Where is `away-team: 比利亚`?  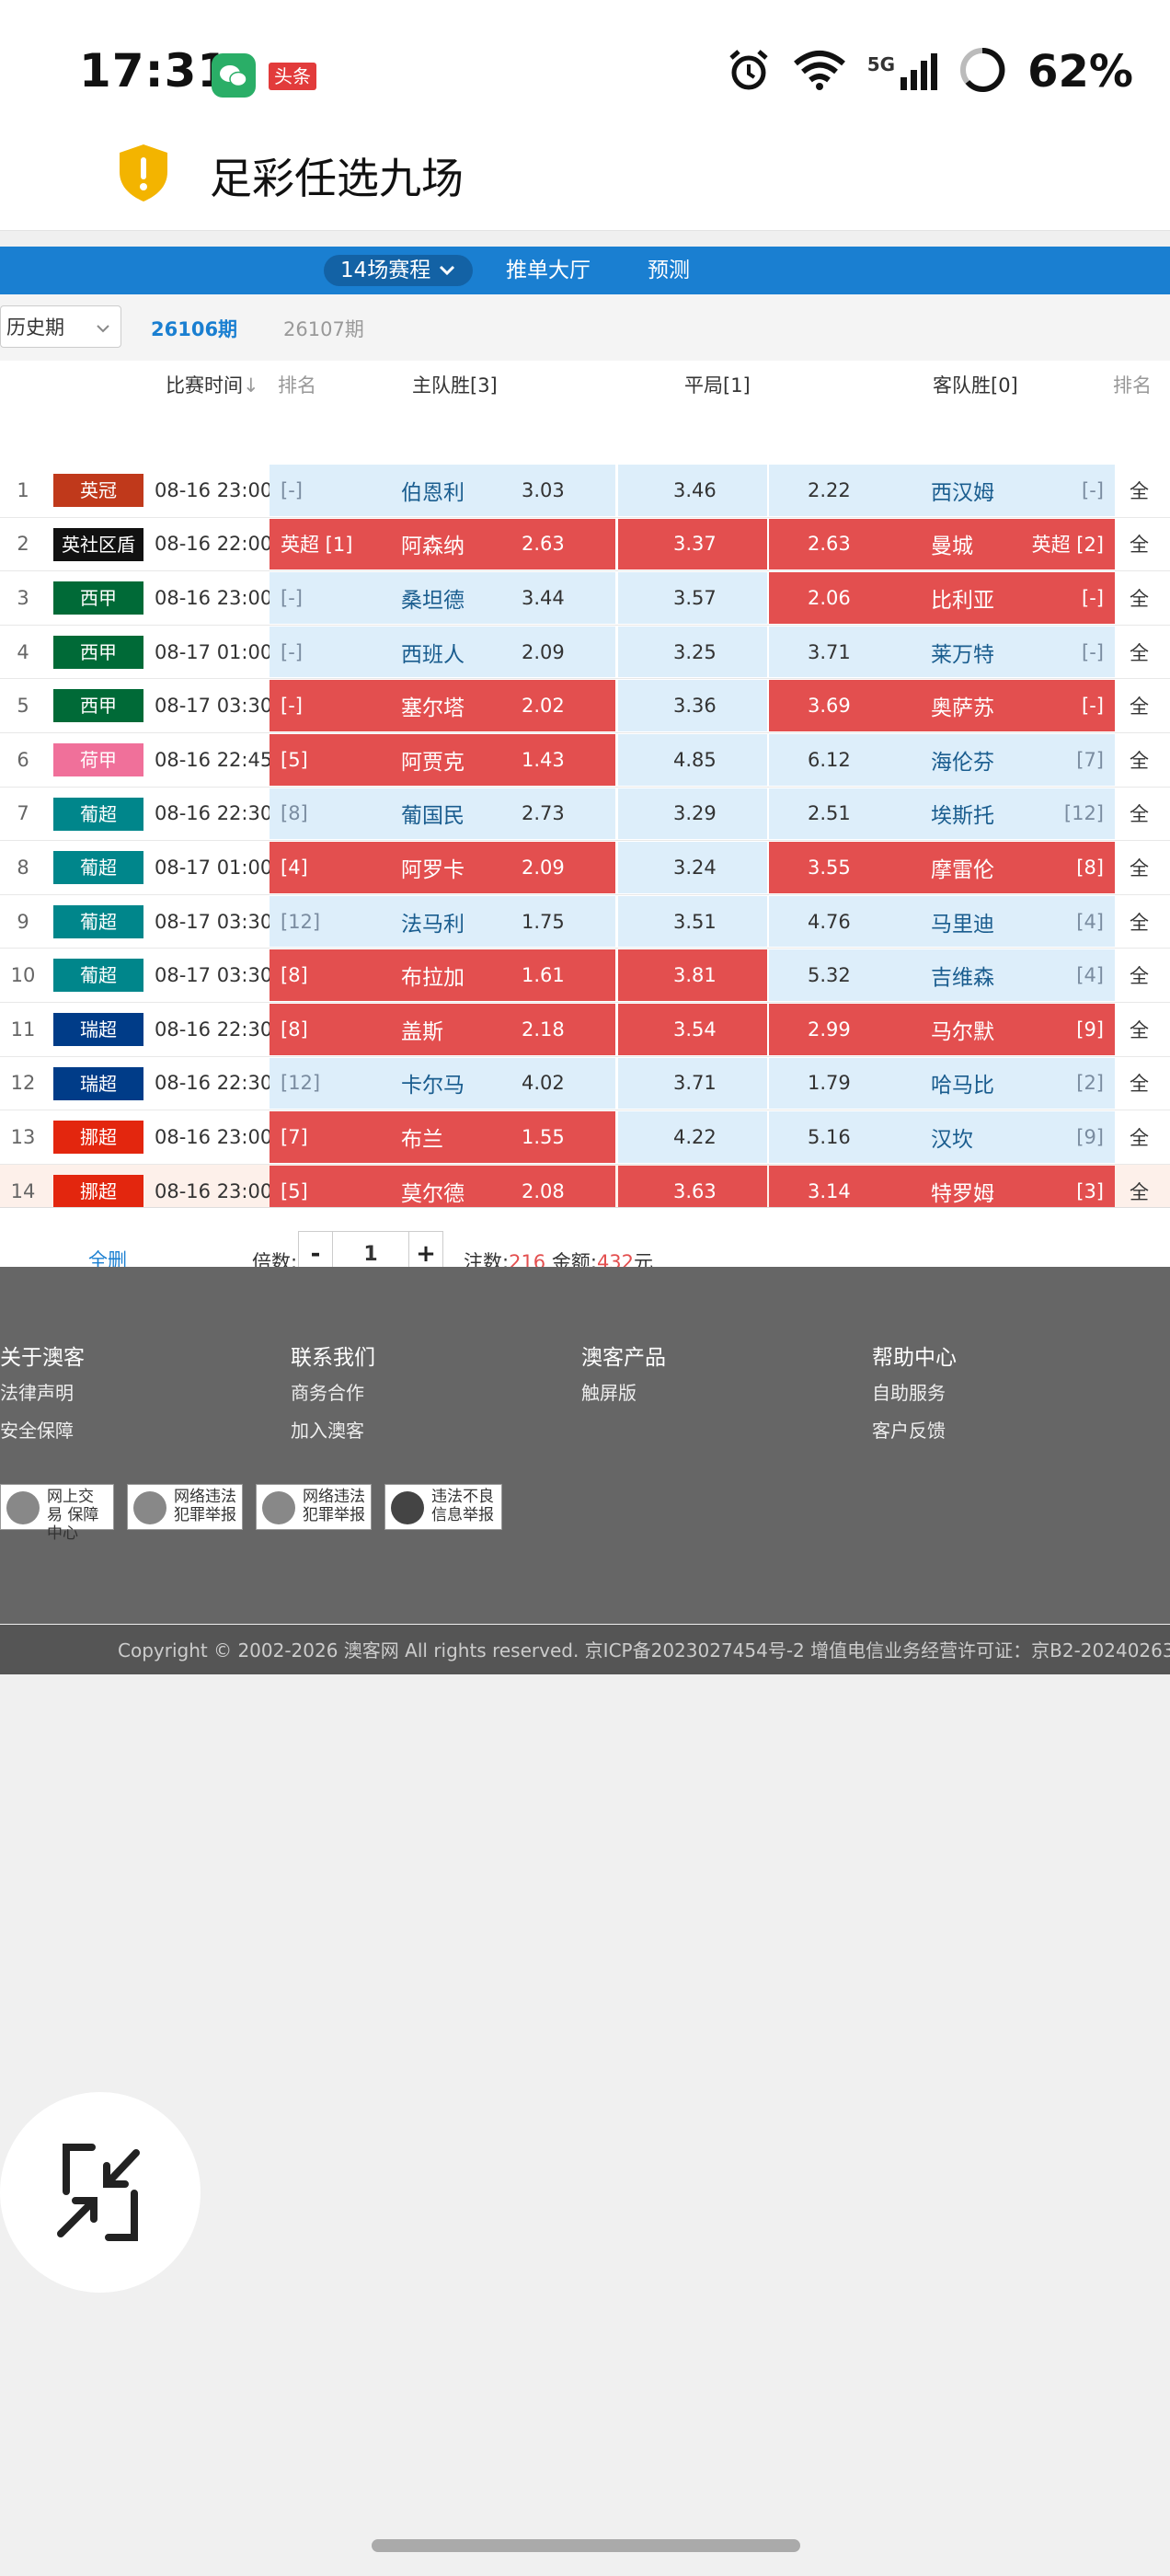 away-team: 比利亚 is located at coordinates (962, 600).